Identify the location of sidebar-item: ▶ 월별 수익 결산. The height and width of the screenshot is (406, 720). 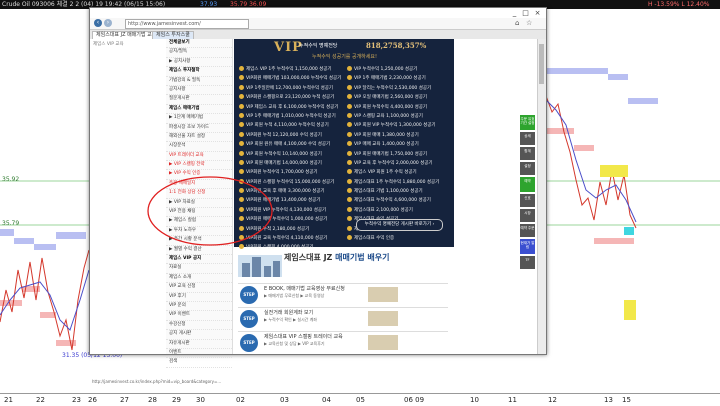
(199, 250).